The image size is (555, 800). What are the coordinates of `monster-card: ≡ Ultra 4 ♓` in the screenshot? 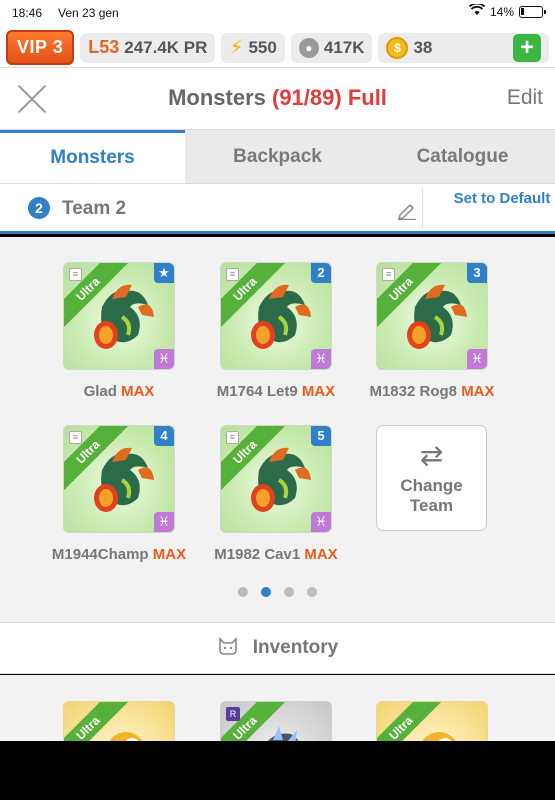 It's located at (119, 479).